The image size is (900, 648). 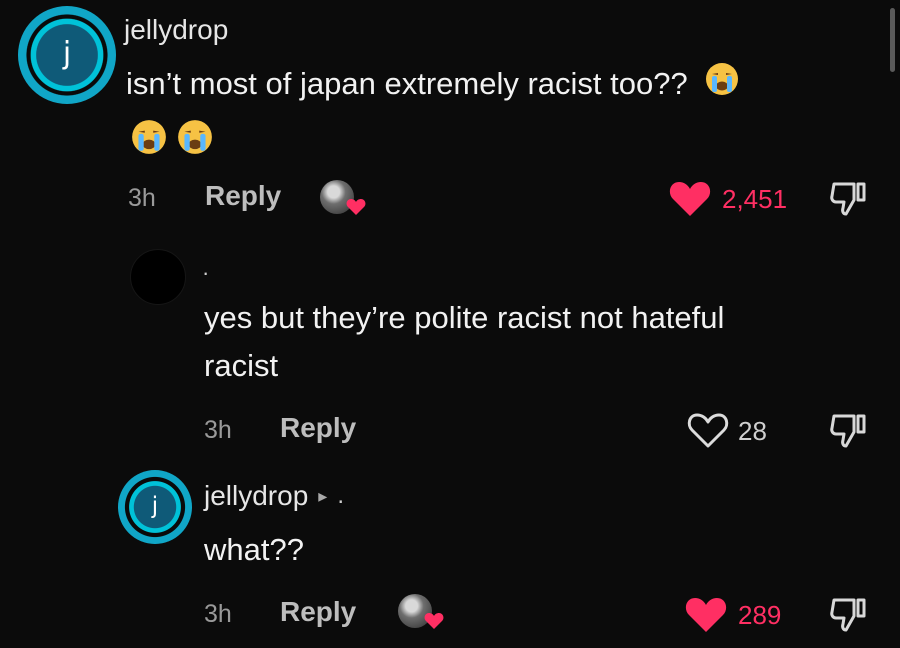 I want to click on like-count: 28, so click(x=752, y=431).